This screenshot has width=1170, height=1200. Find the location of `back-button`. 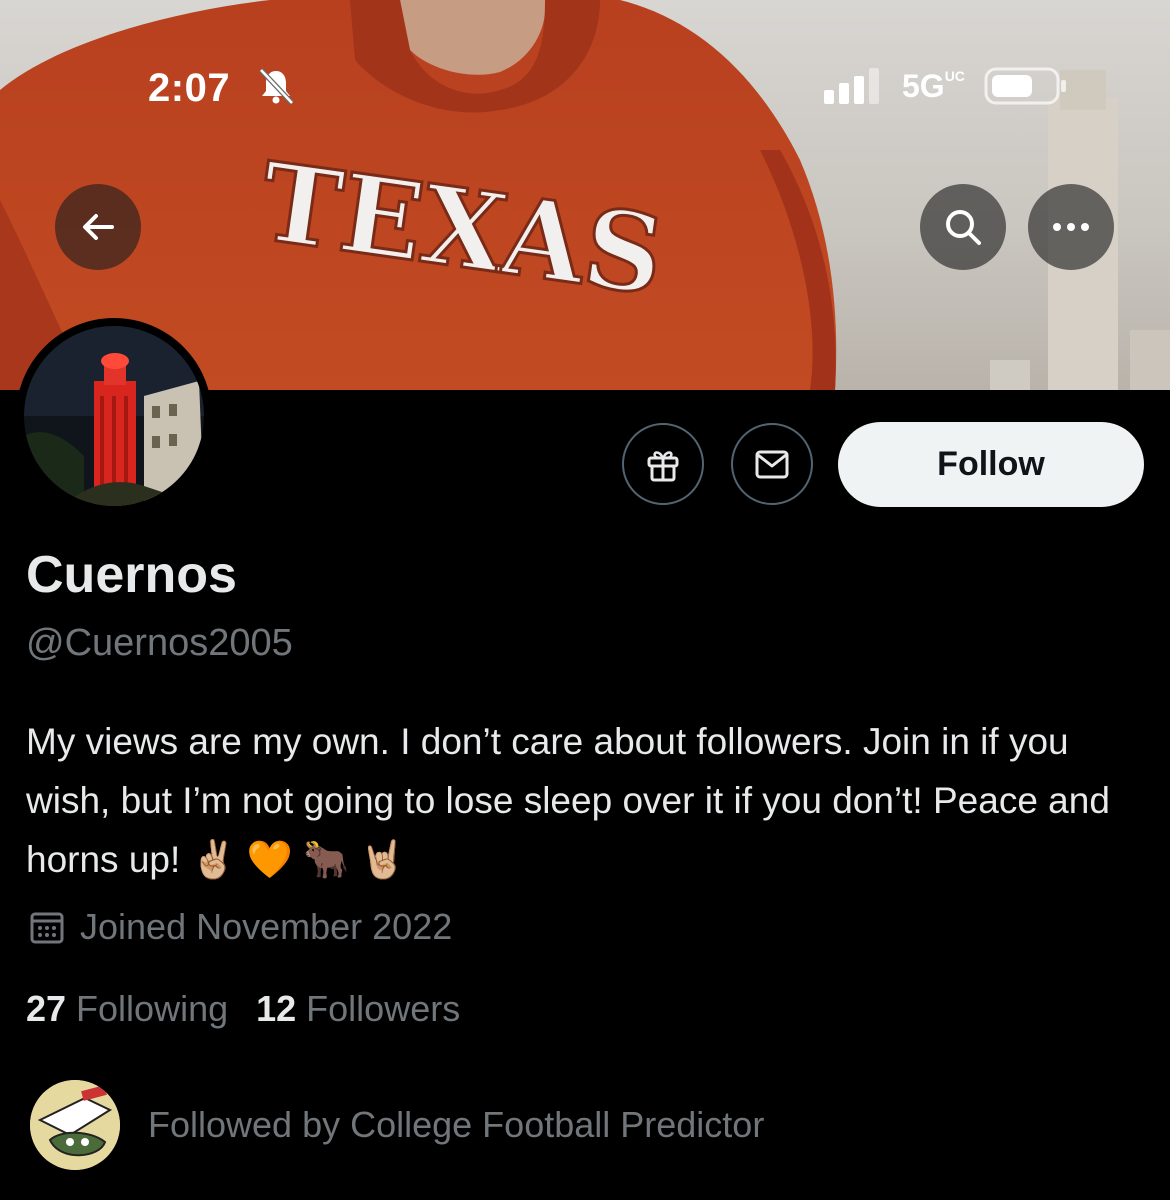

back-button is located at coordinates (98, 227).